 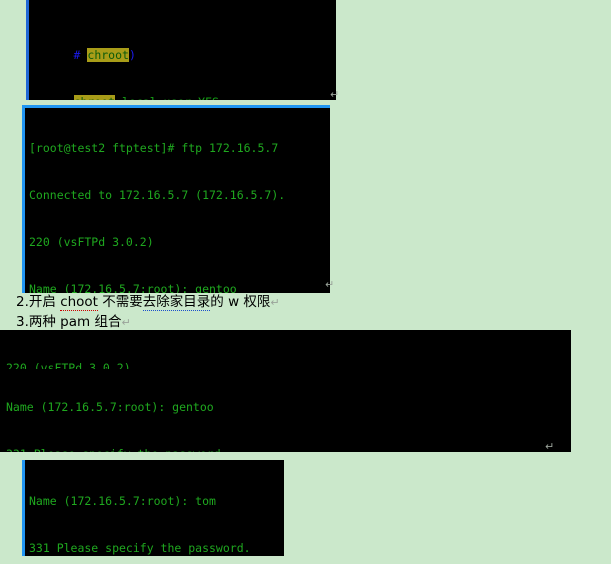 What do you see at coordinates (154, 148) in the screenshot?
I see `terminal-line: [root@test2 ftptest]# ftp 172.16.5.7` at bounding box center [154, 148].